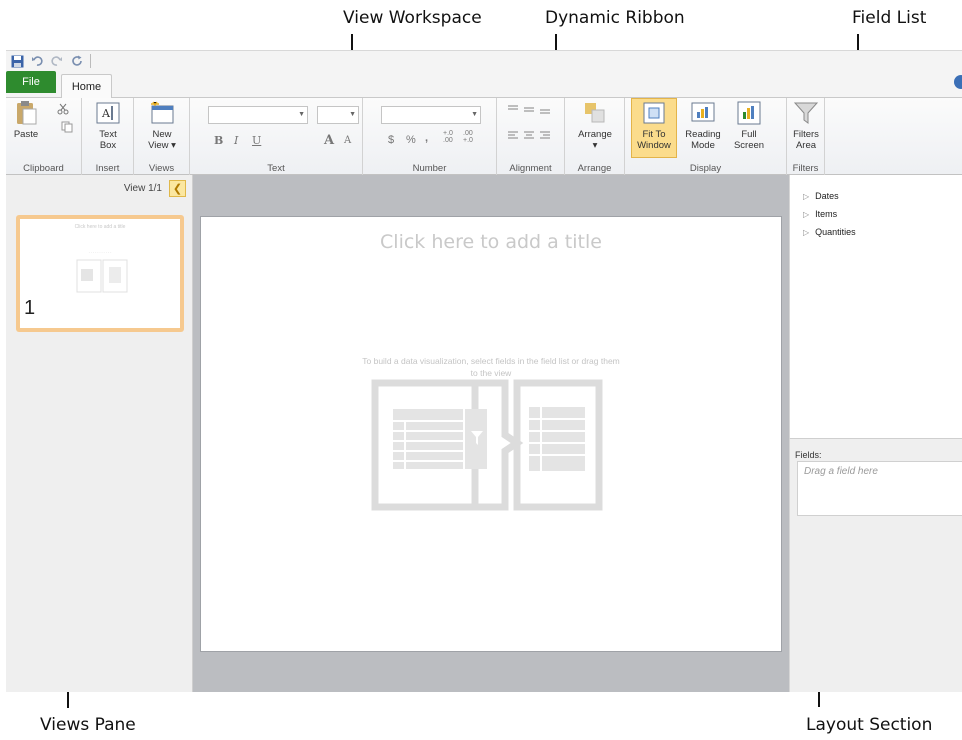 Image resolution: width=962 pixels, height=740 pixels. I want to click on reading-mode-button: Reading Mode, so click(703, 125).